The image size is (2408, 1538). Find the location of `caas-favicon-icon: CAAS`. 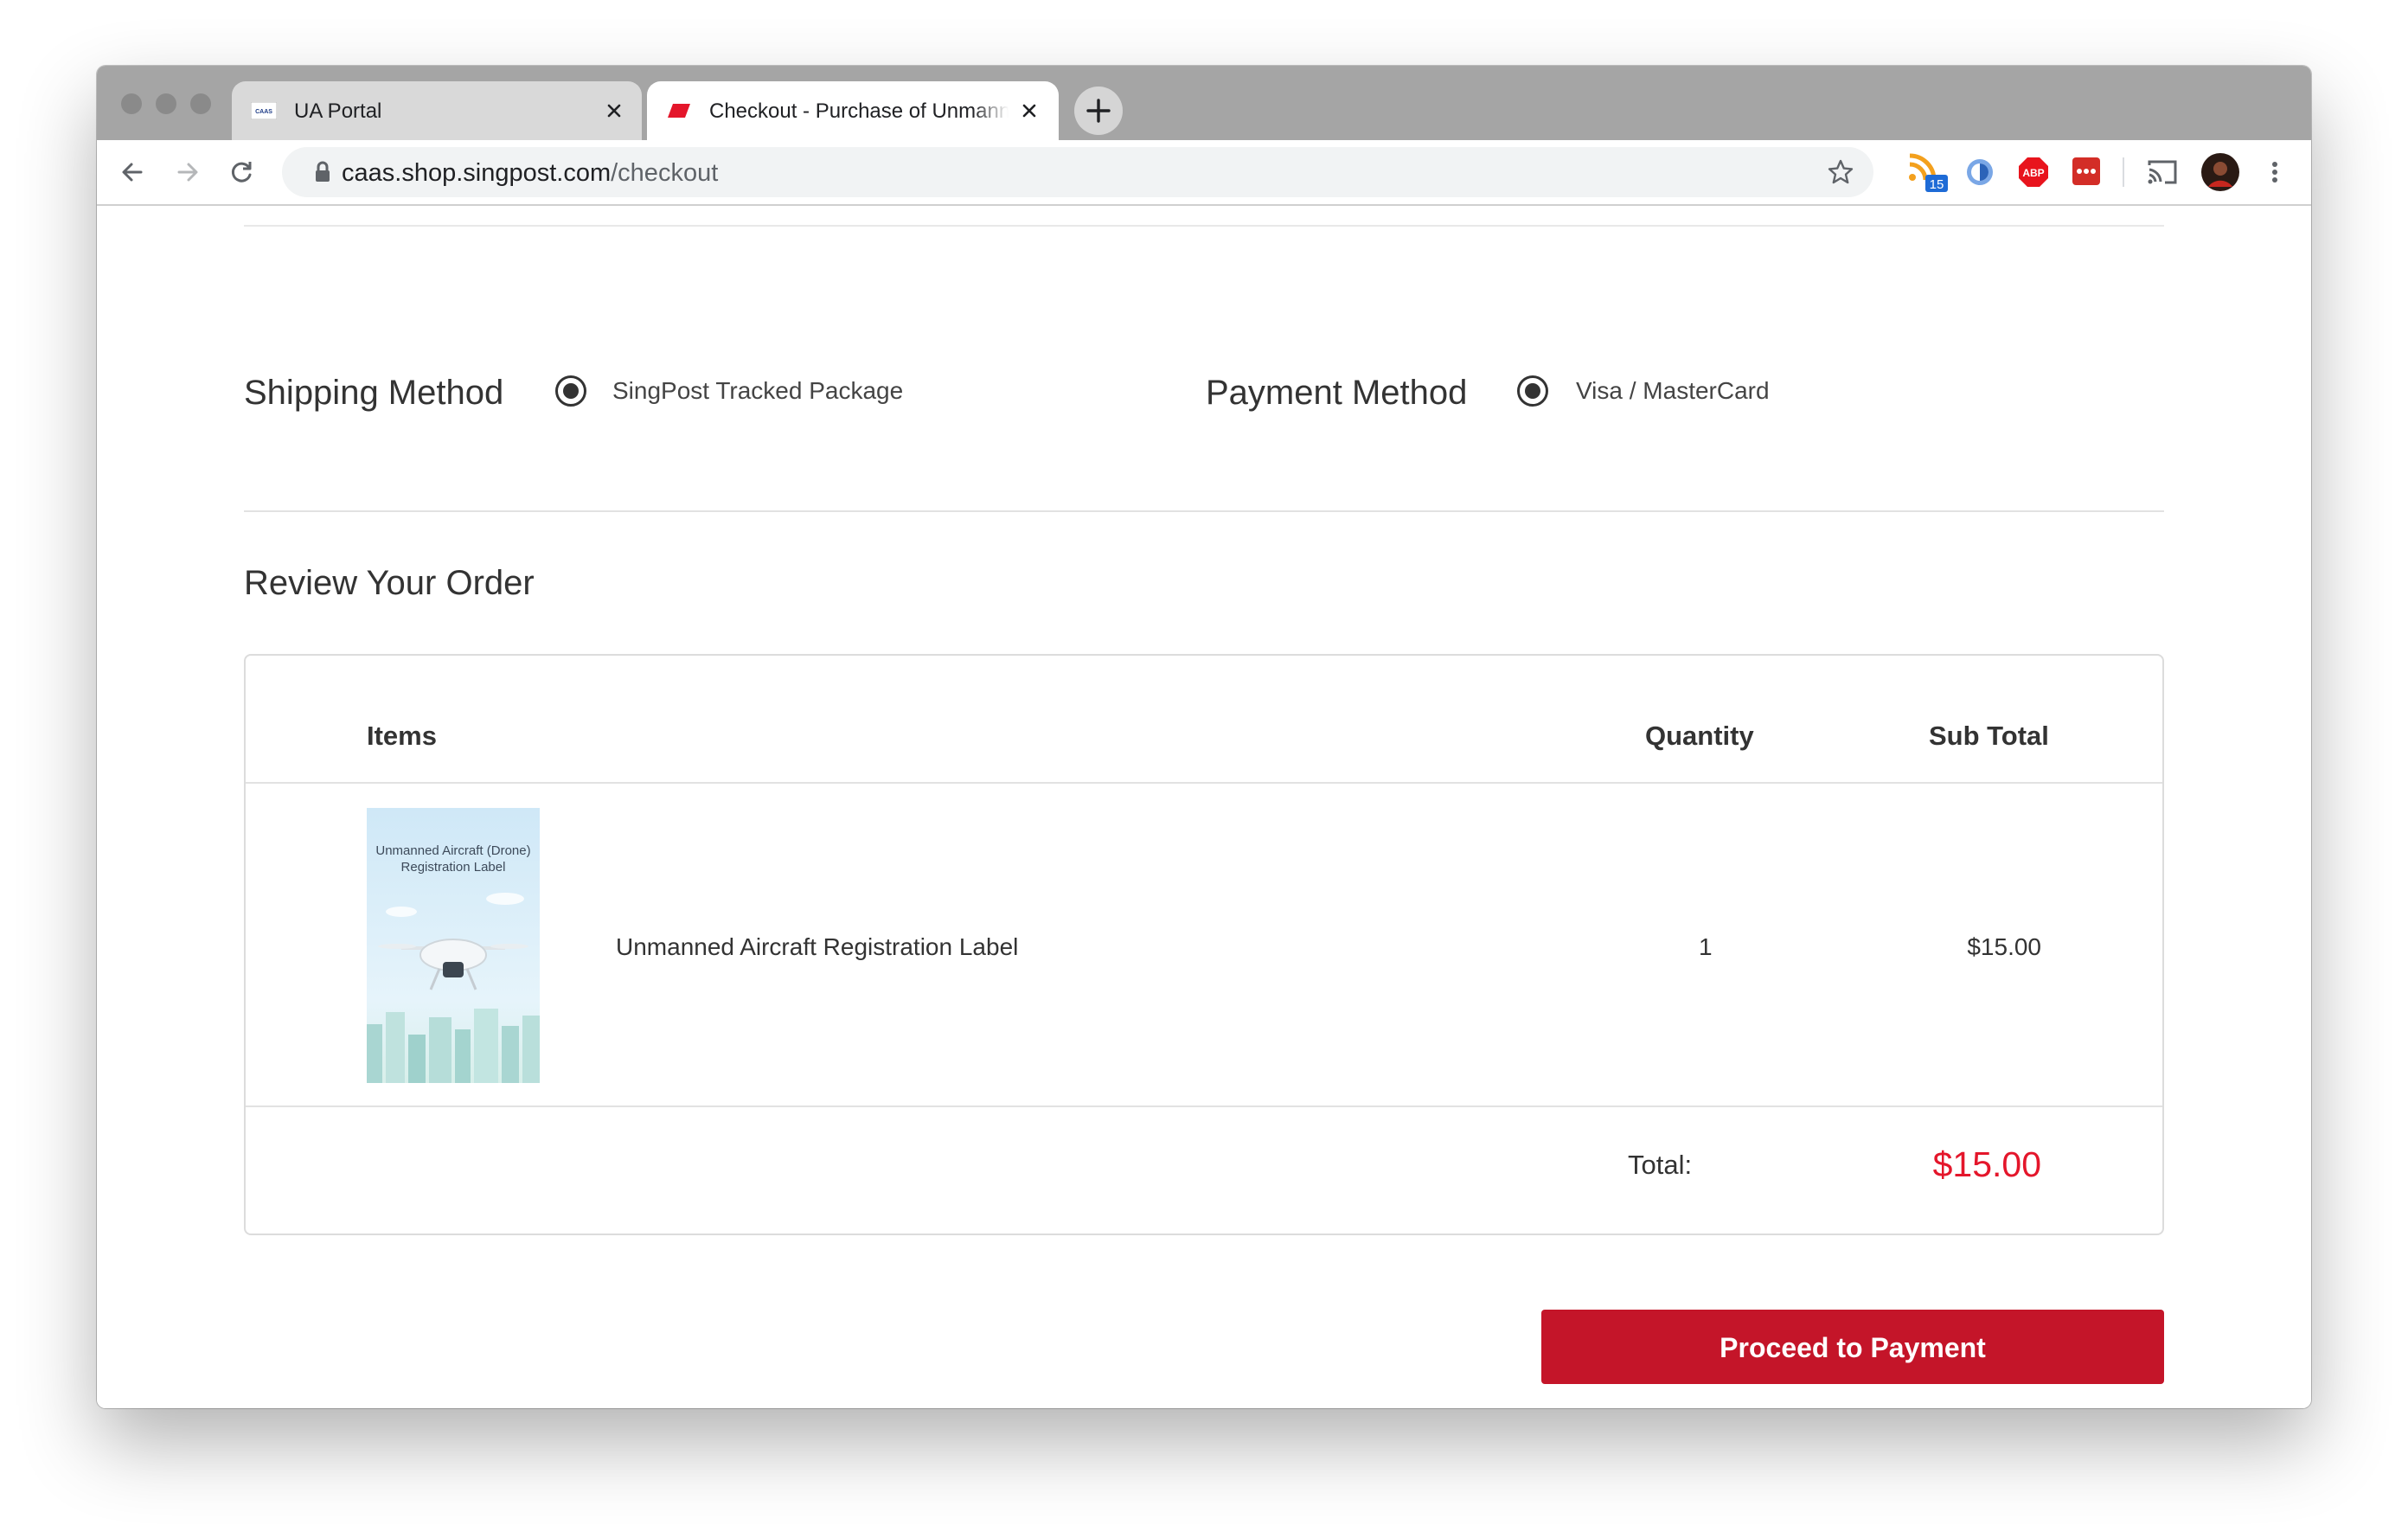

caas-favicon-icon: CAAS is located at coordinates (264, 111).